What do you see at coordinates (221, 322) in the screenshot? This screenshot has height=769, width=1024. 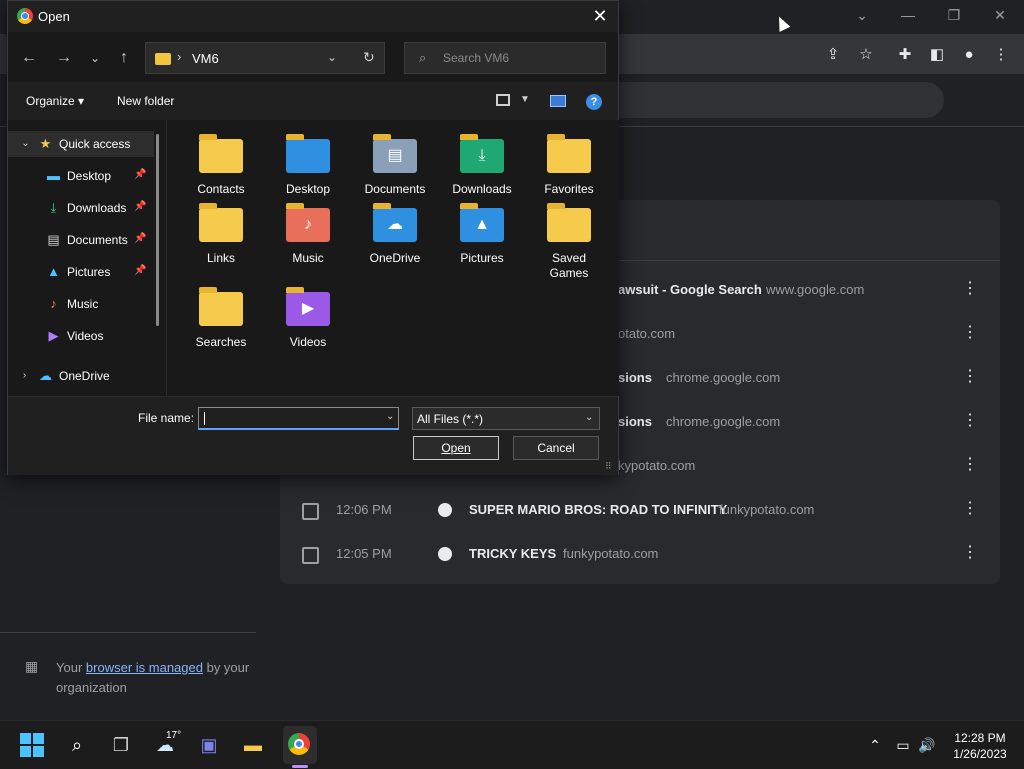 I see `folder-tile-searches: Searches` at bounding box center [221, 322].